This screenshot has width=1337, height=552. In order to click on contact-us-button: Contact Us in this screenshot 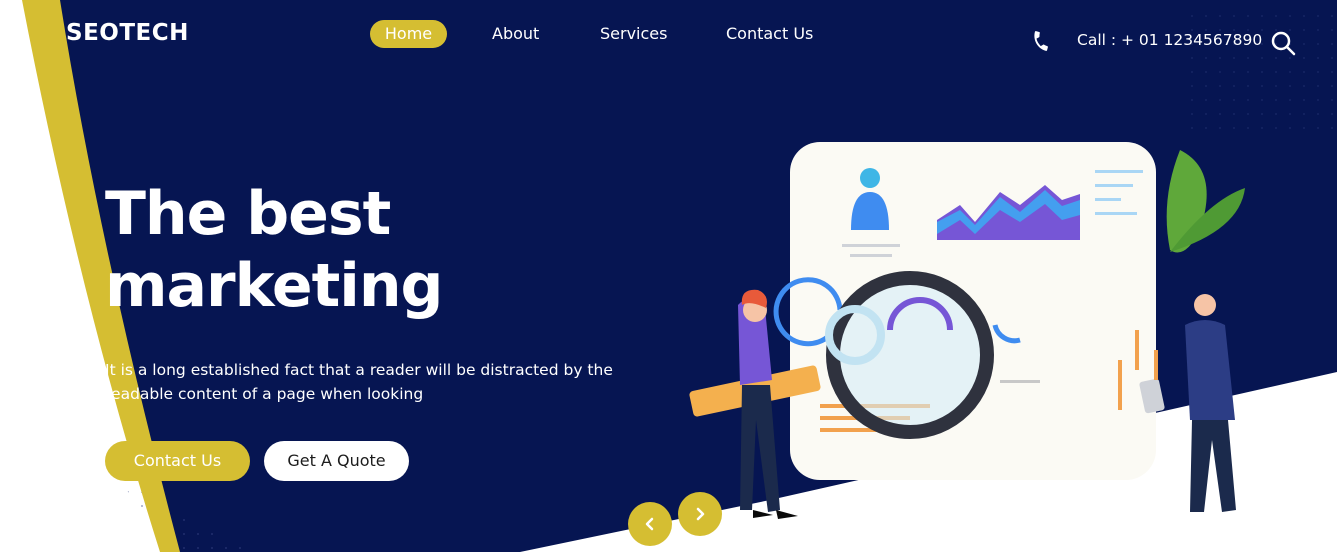, I will do `click(177, 461)`.